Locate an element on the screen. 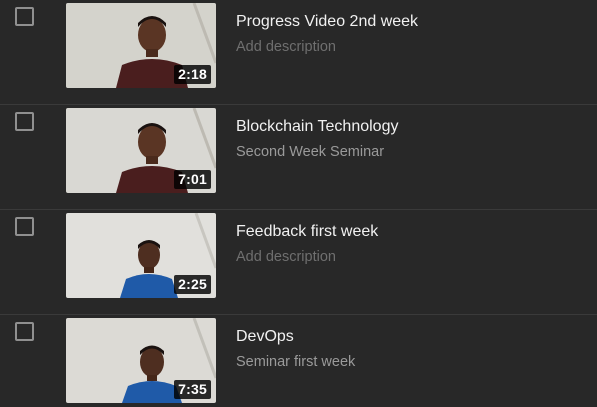 The width and height of the screenshot is (597, 407). video-description: Second Week Seminar is located at coordinates (310, 152).